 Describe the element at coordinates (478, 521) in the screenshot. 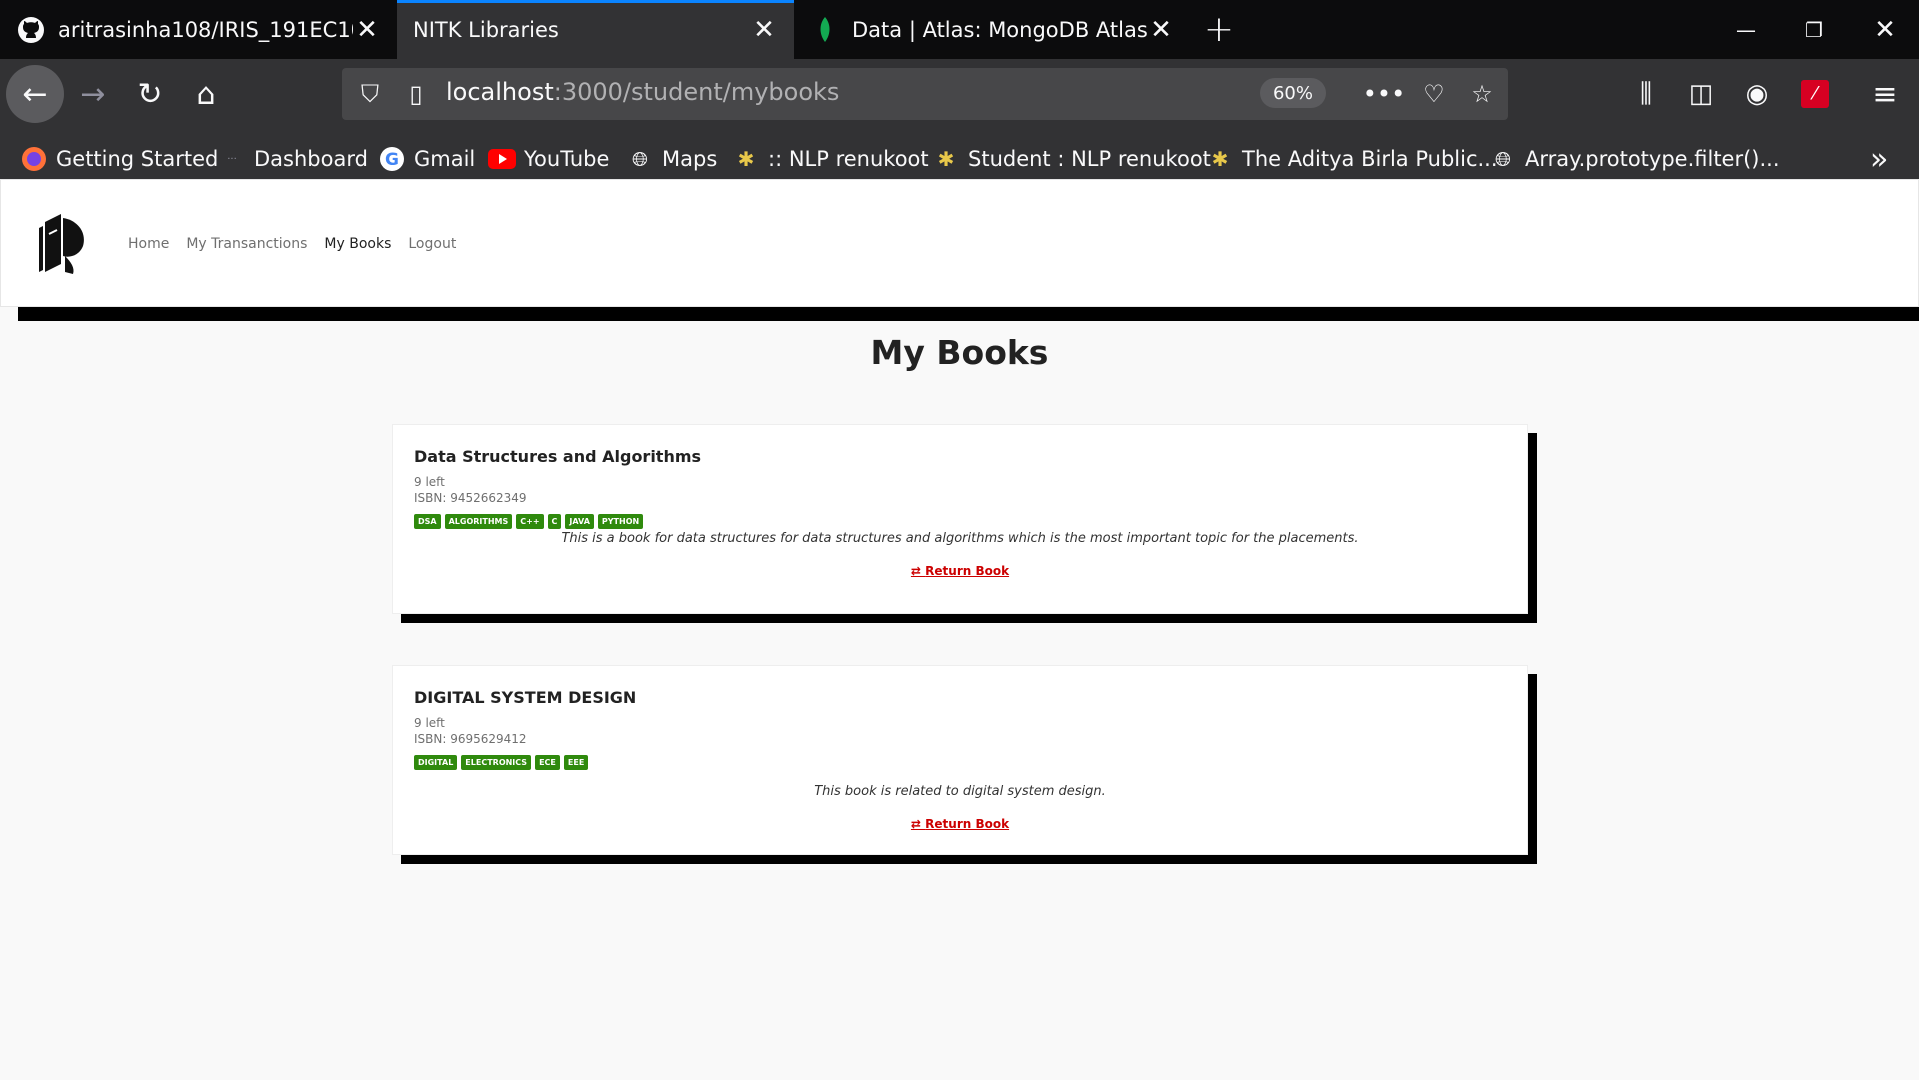

I see `tag-badge: ALGORITHMS` at that location.